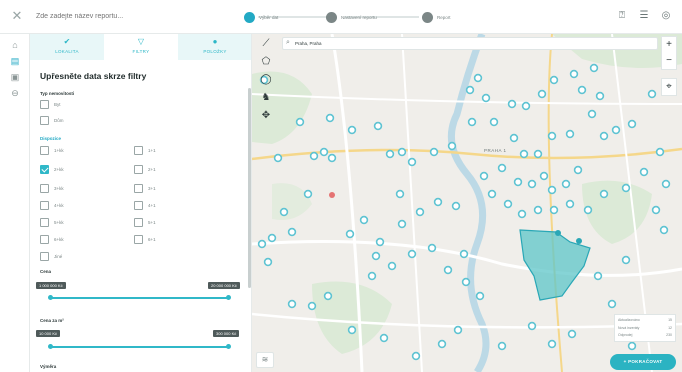  Describe the element at coordinates (50, 346) in the screenshot. I see `price-m2-slider-min-handle` at that location.